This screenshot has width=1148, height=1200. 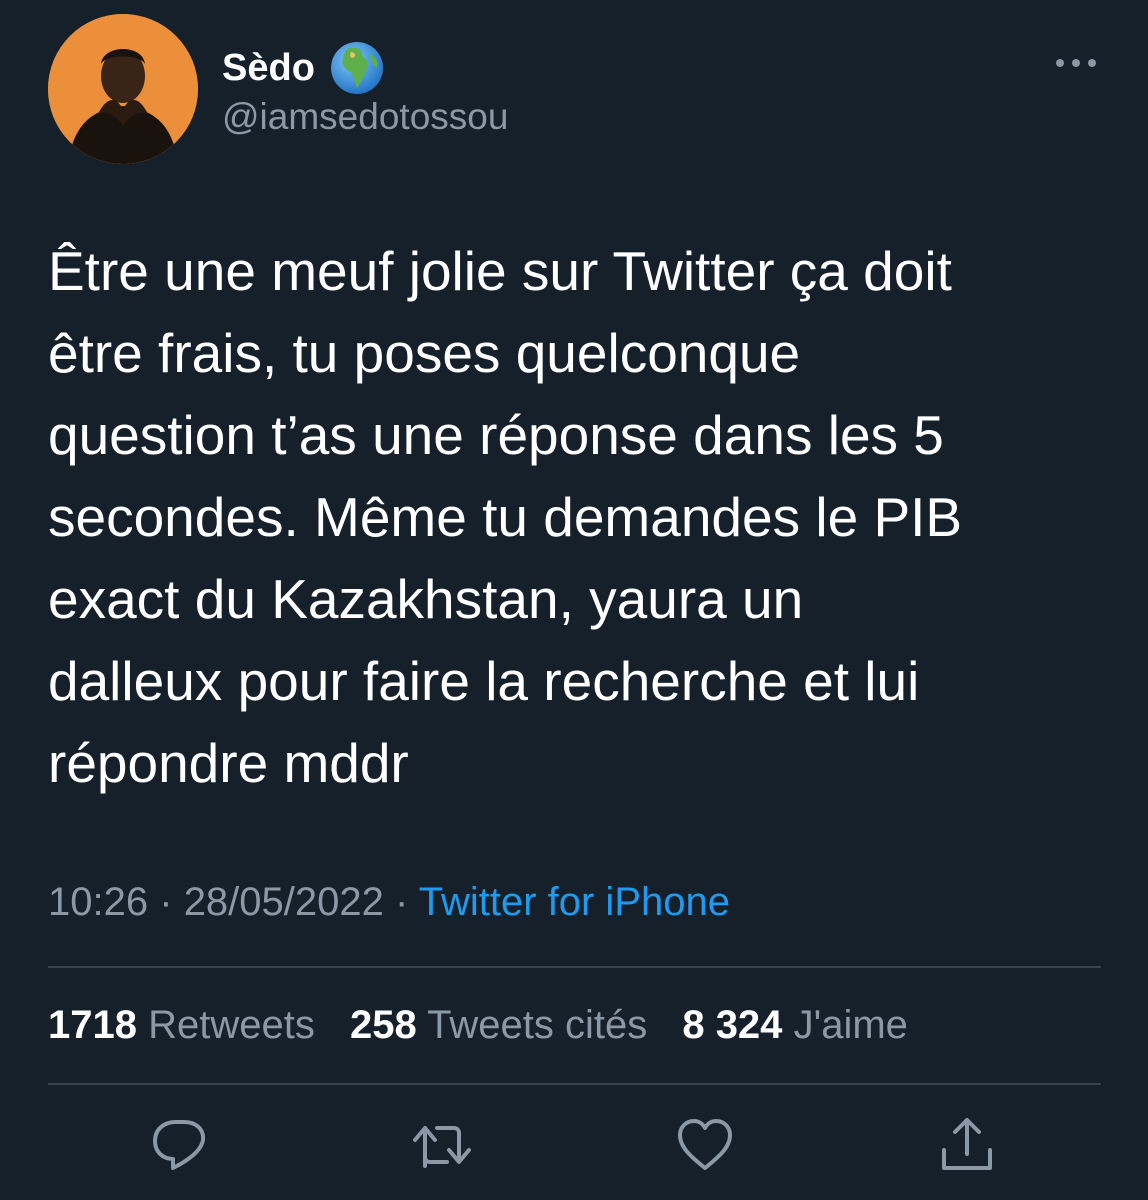 I want to click on author-handle: @iamsedotossou, so click(x=365, y=117).